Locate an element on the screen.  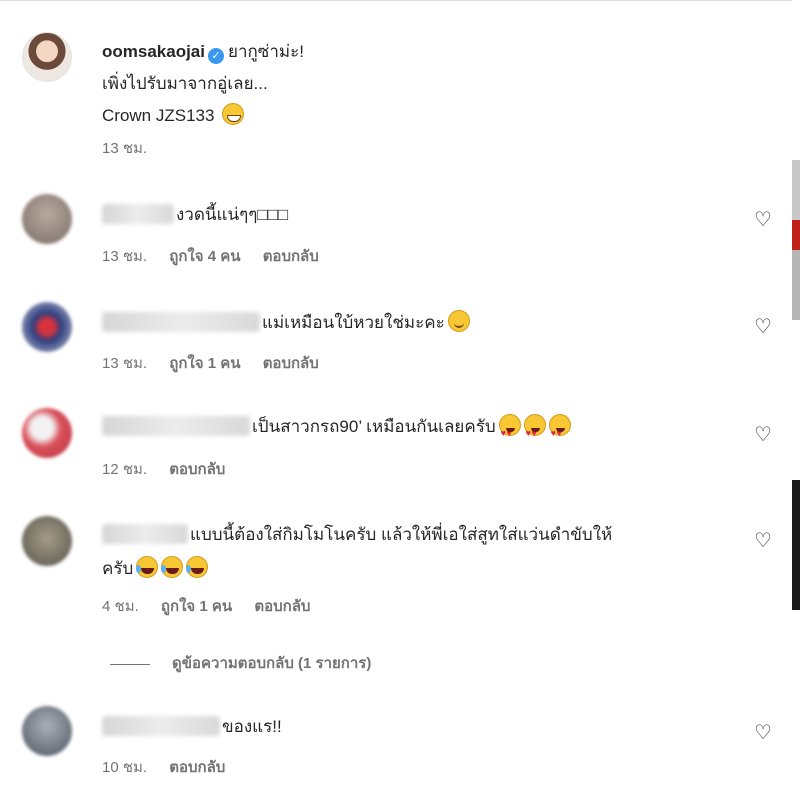
comment-text: แม่เหมือนใบ้หวยใช่มะคะ is located at coordinates (353, 322).